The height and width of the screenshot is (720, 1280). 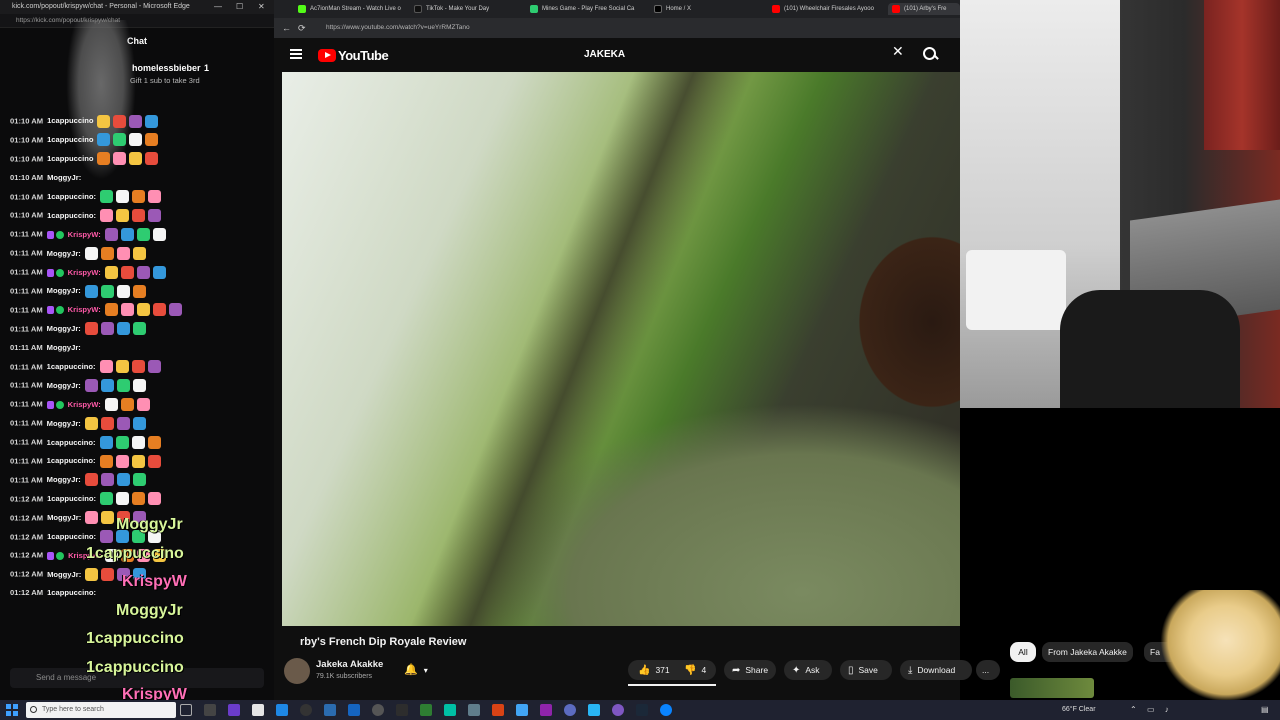 What do you see at coordinates (286, 28) in the screenshot?
I see `back-icon: ←` at bounding box center [286, 28].